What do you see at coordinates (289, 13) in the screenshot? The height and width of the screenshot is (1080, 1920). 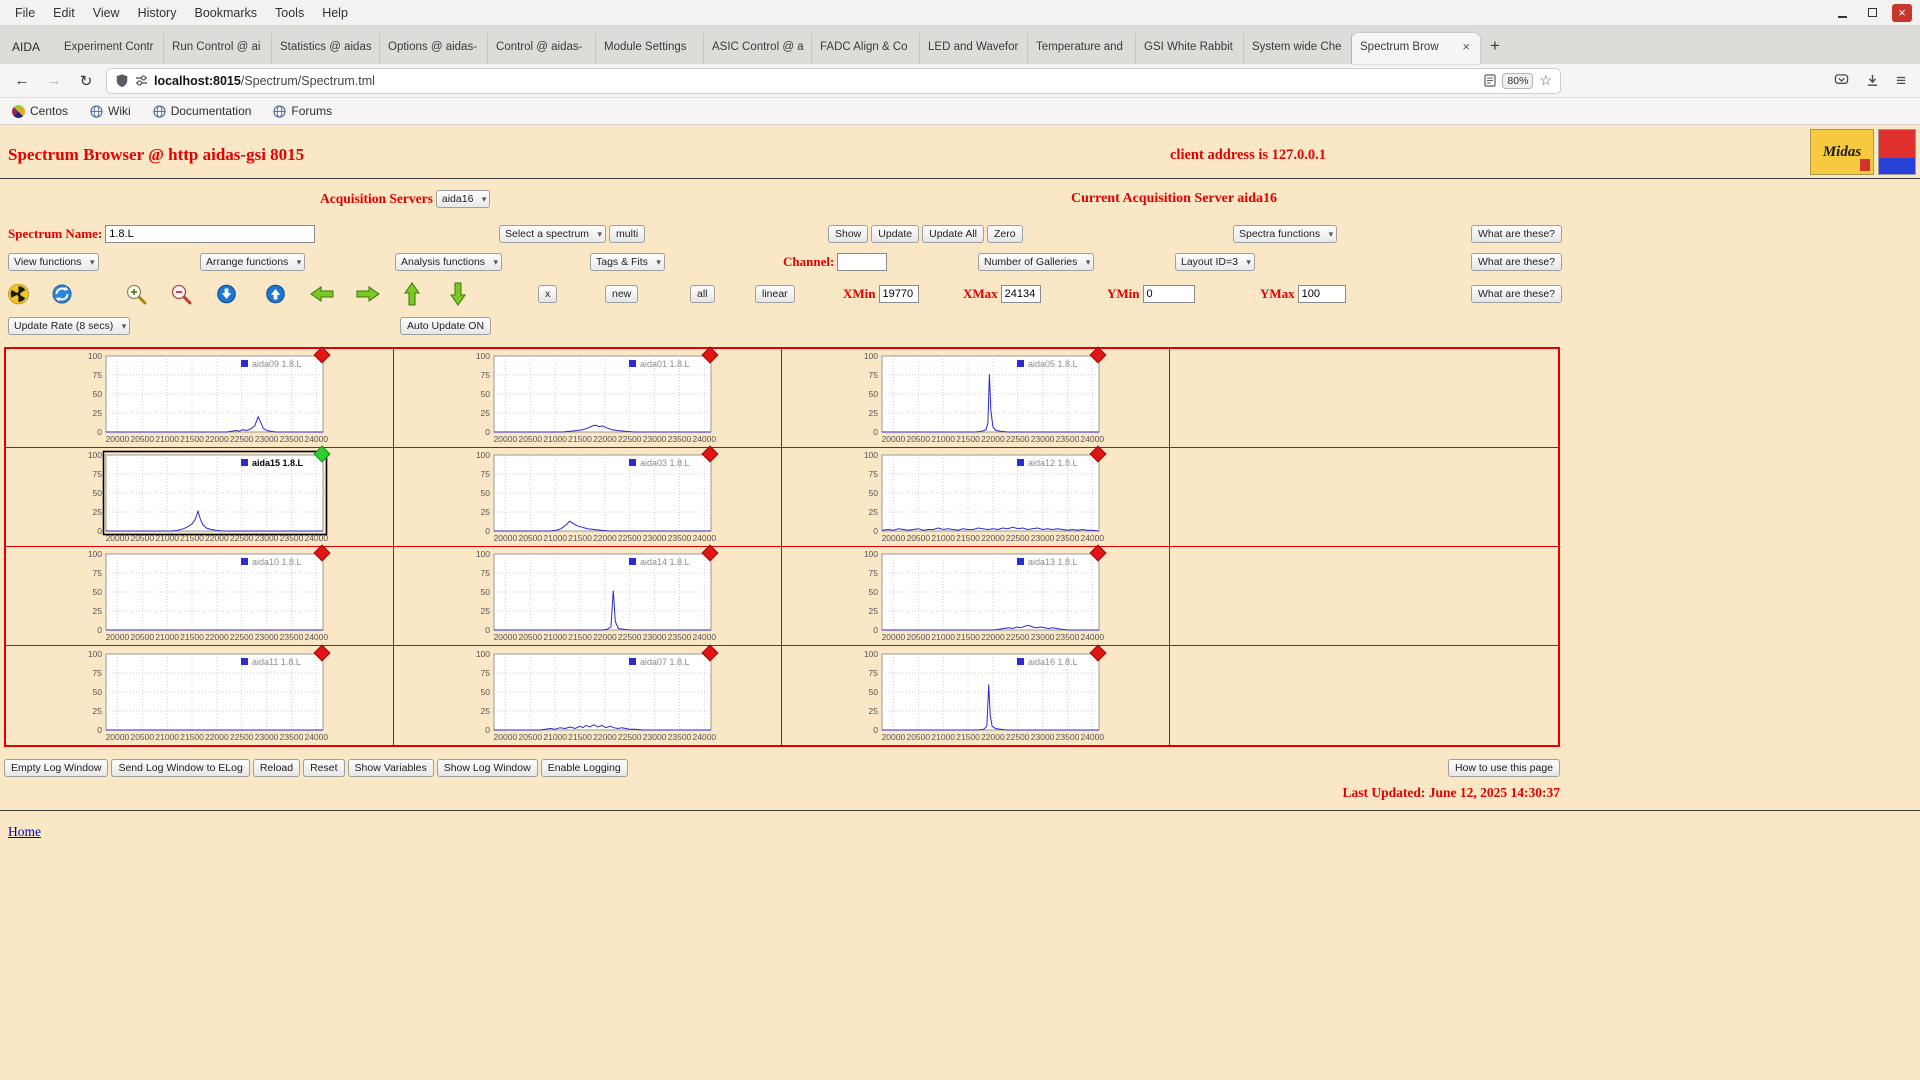 I see `menu-tools: Tools` at bounding box center [289, 13].